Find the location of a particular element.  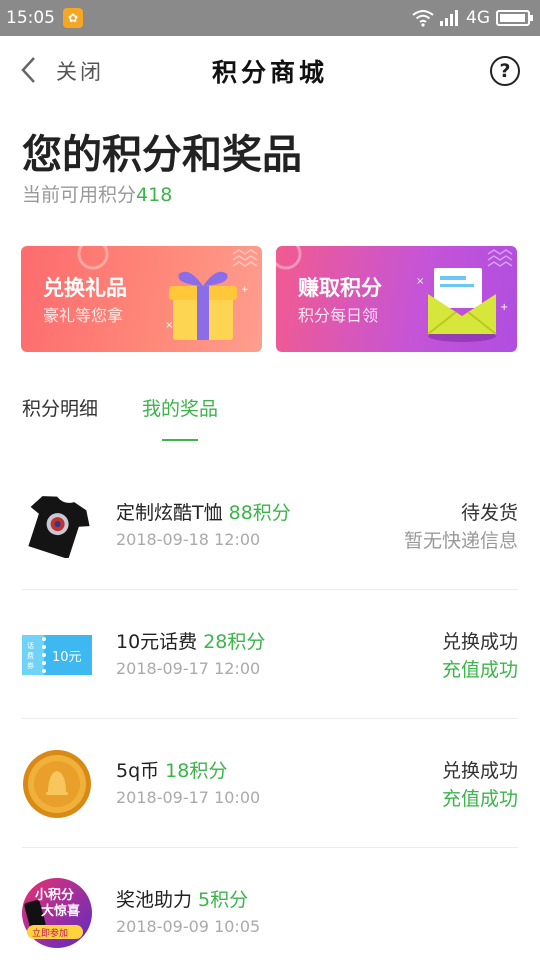

question-icon: ? is located at coordinates (505, 71).